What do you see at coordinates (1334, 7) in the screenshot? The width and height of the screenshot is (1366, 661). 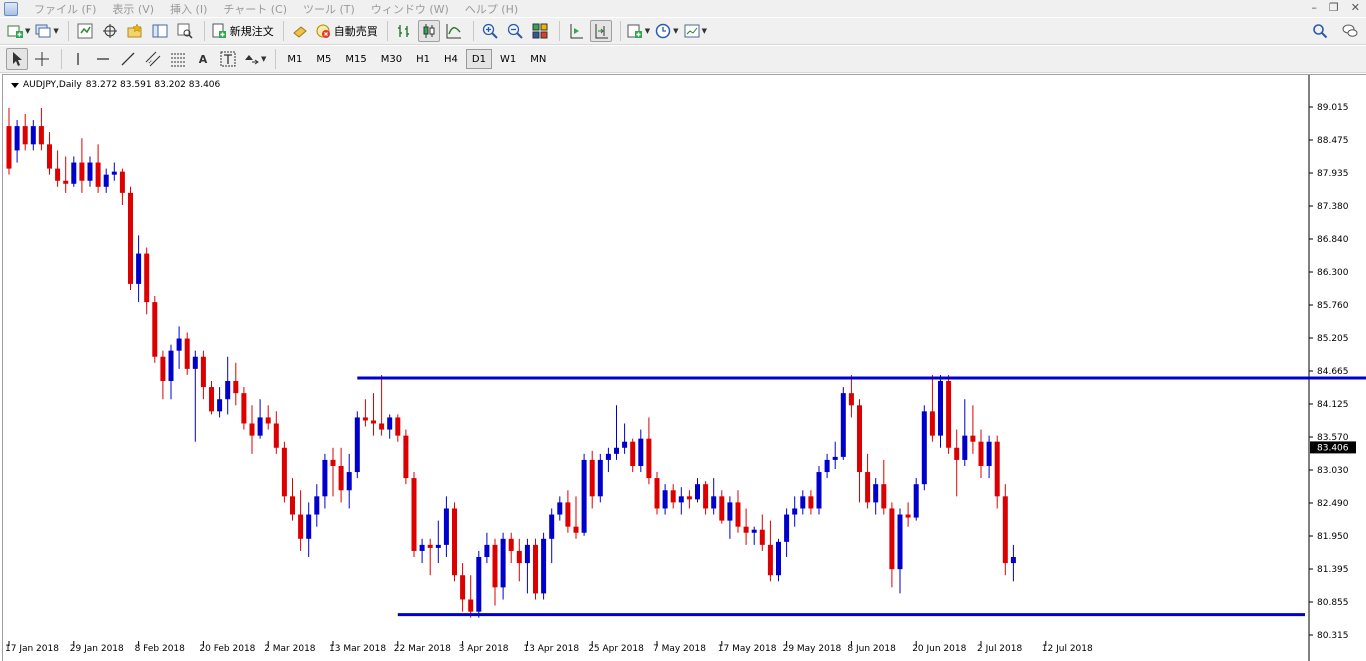 I see `restore-icon: ❐` at bounding box center [1334, 7].